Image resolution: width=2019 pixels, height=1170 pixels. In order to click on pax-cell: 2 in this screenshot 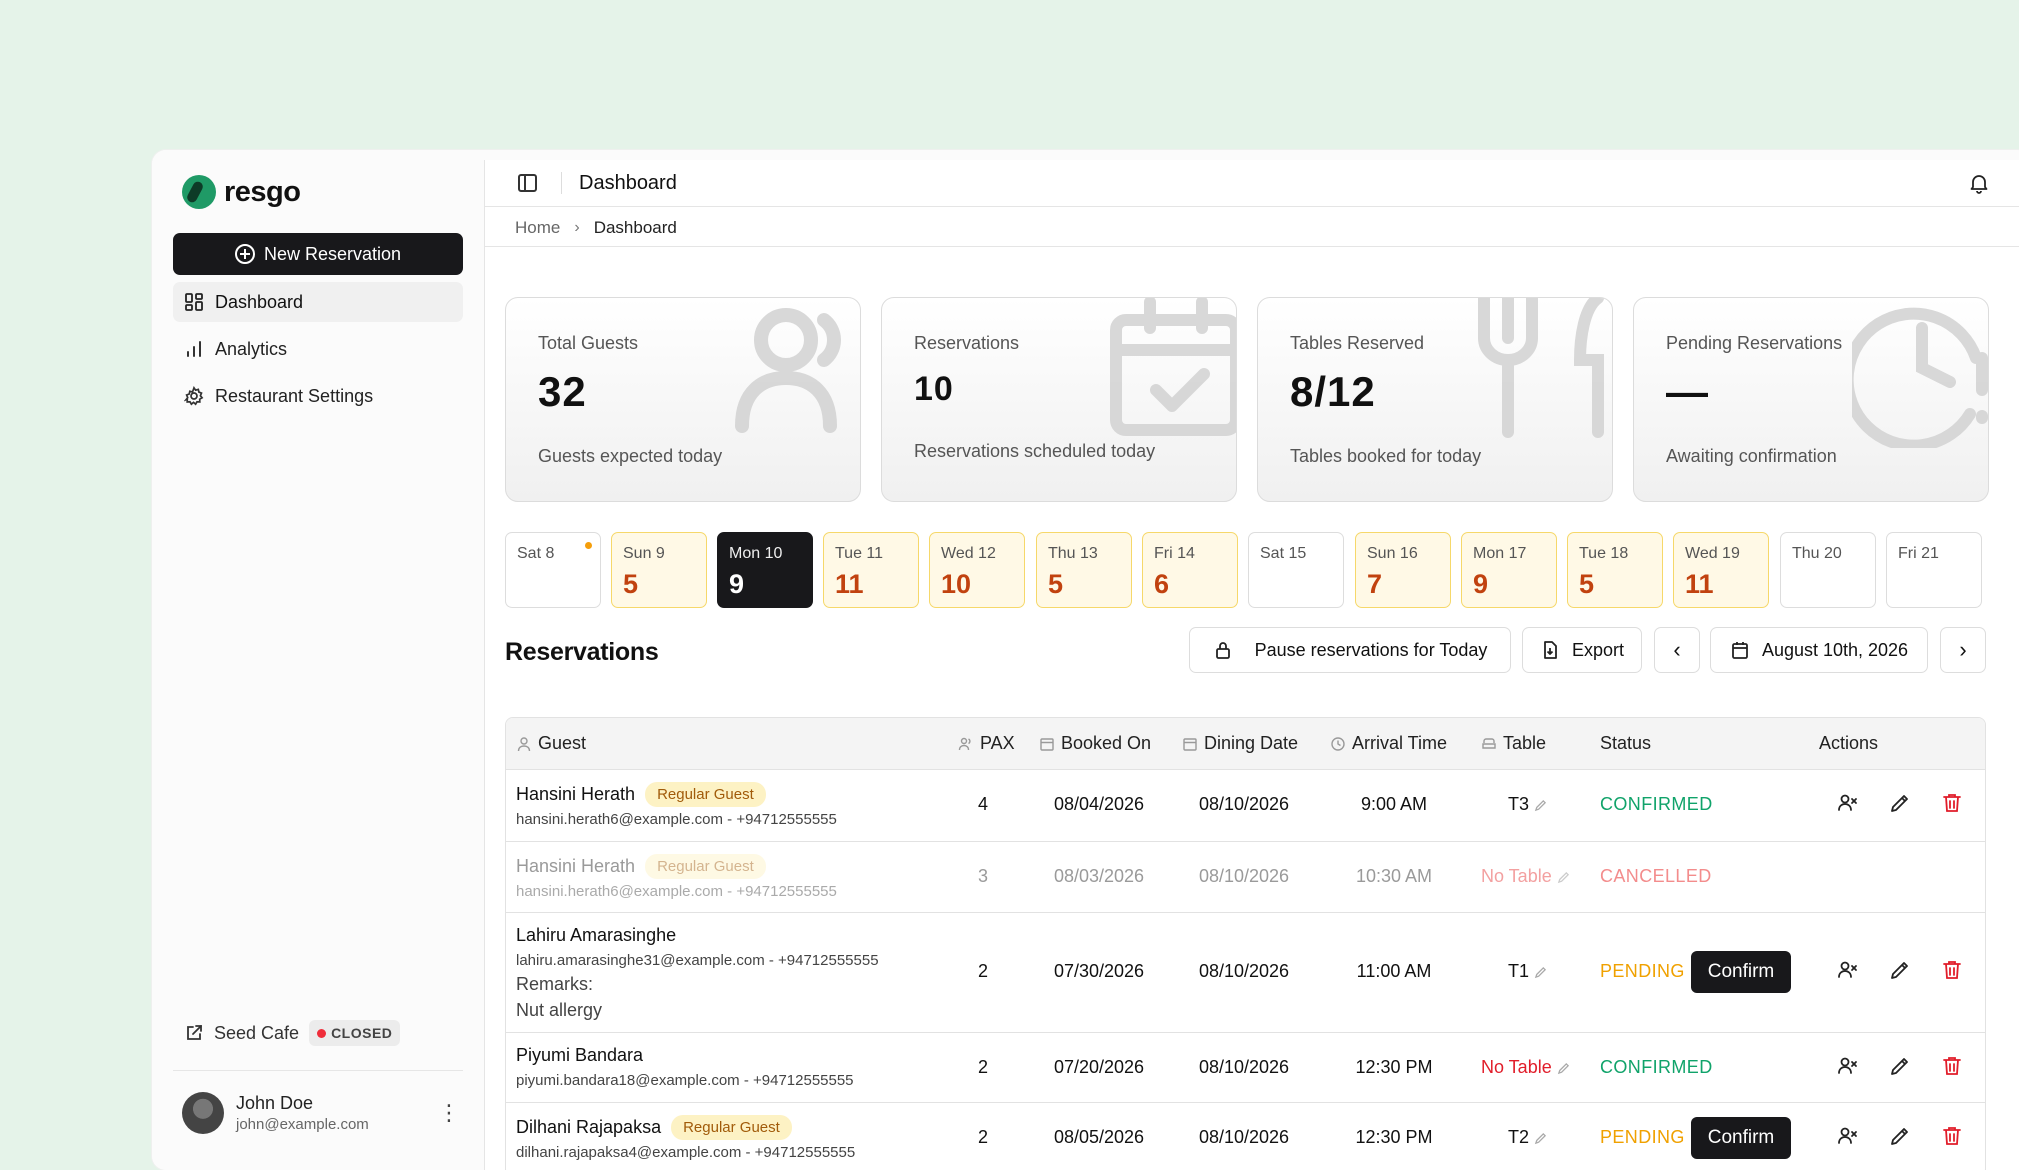, I will do `click(982, 1067)`.